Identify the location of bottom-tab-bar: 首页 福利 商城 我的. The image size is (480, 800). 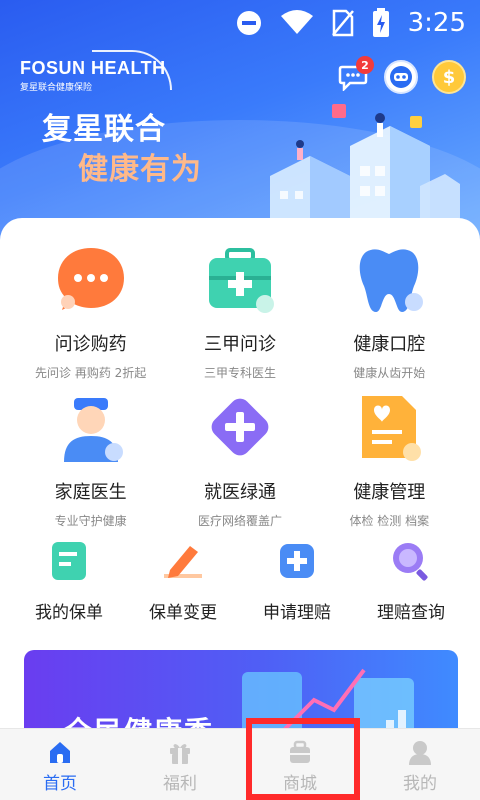
(240, 764).